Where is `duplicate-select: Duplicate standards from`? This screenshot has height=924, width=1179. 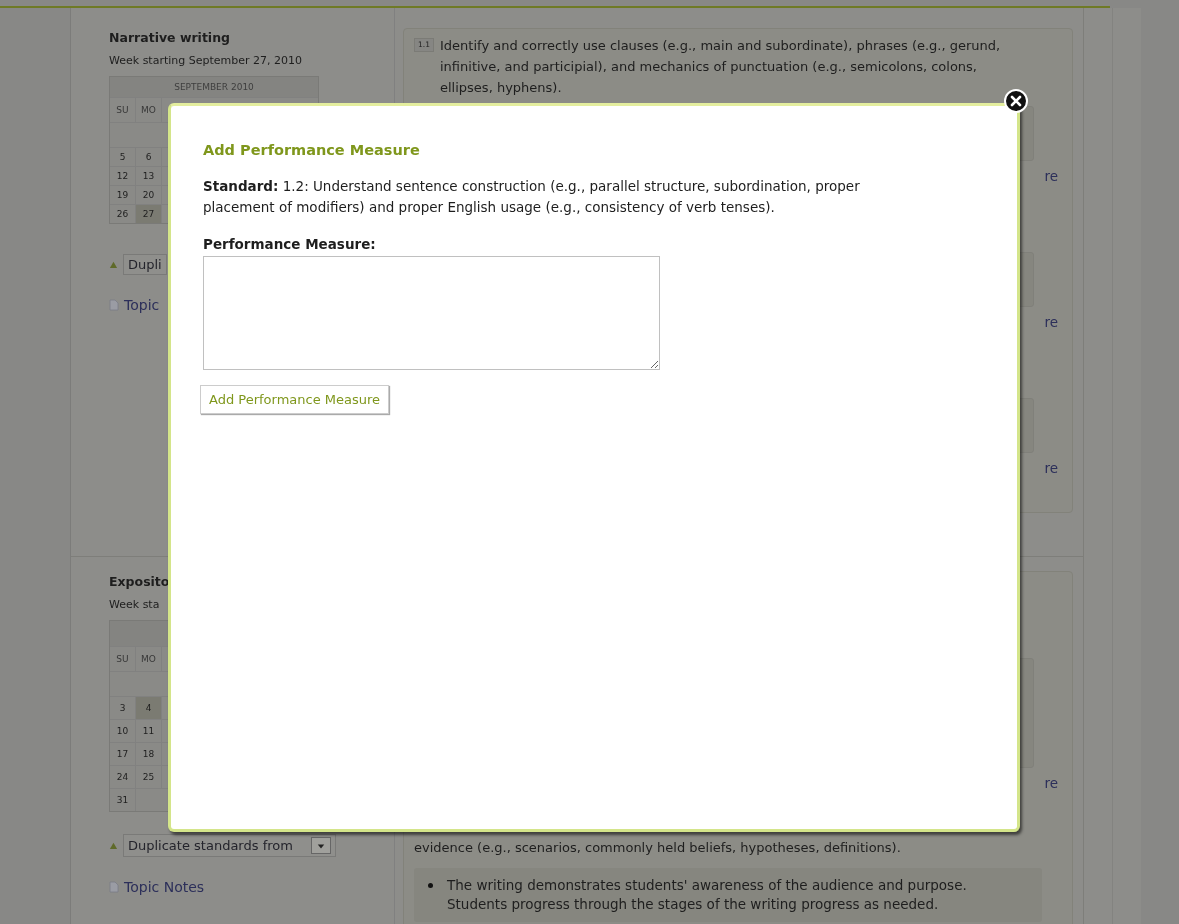
duplicate-select: Duplicate standards from is located at coordinates (229, 845).